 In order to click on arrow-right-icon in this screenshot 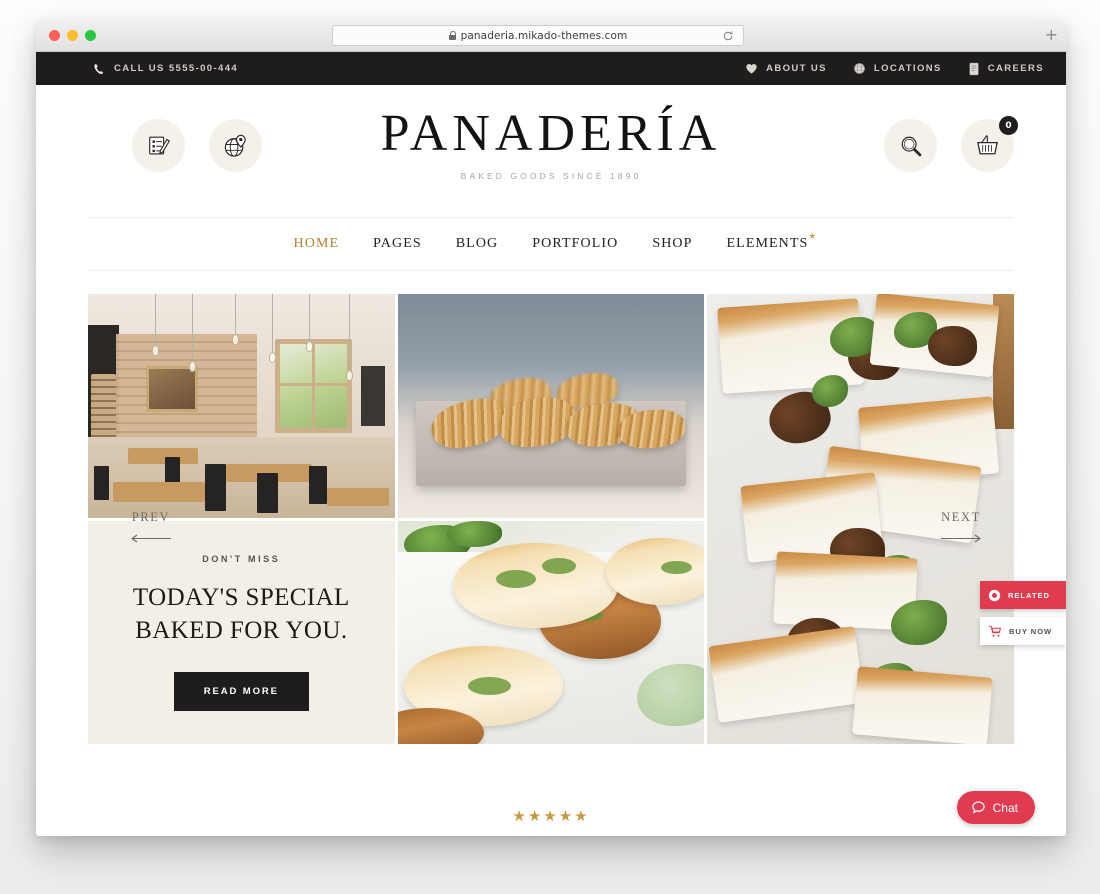, I will do `click(961, 539)`.